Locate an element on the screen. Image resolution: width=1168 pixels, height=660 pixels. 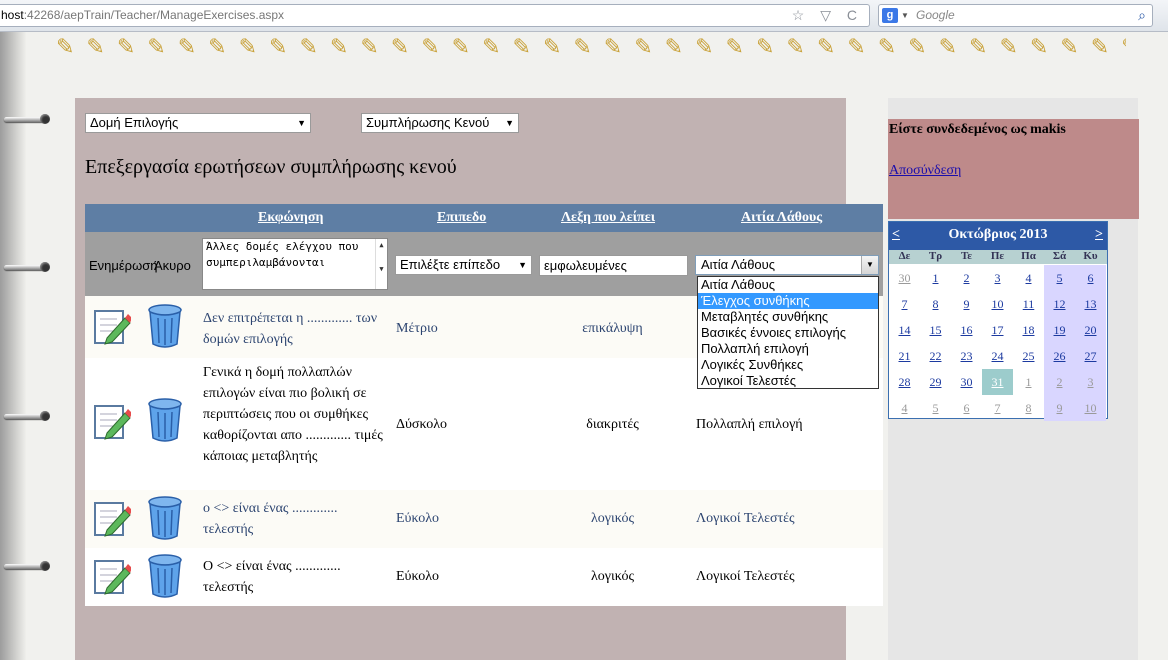
exercise-type-select: Συμπλήρωσης Κενού ▼ is located at coordinates (440, 123).